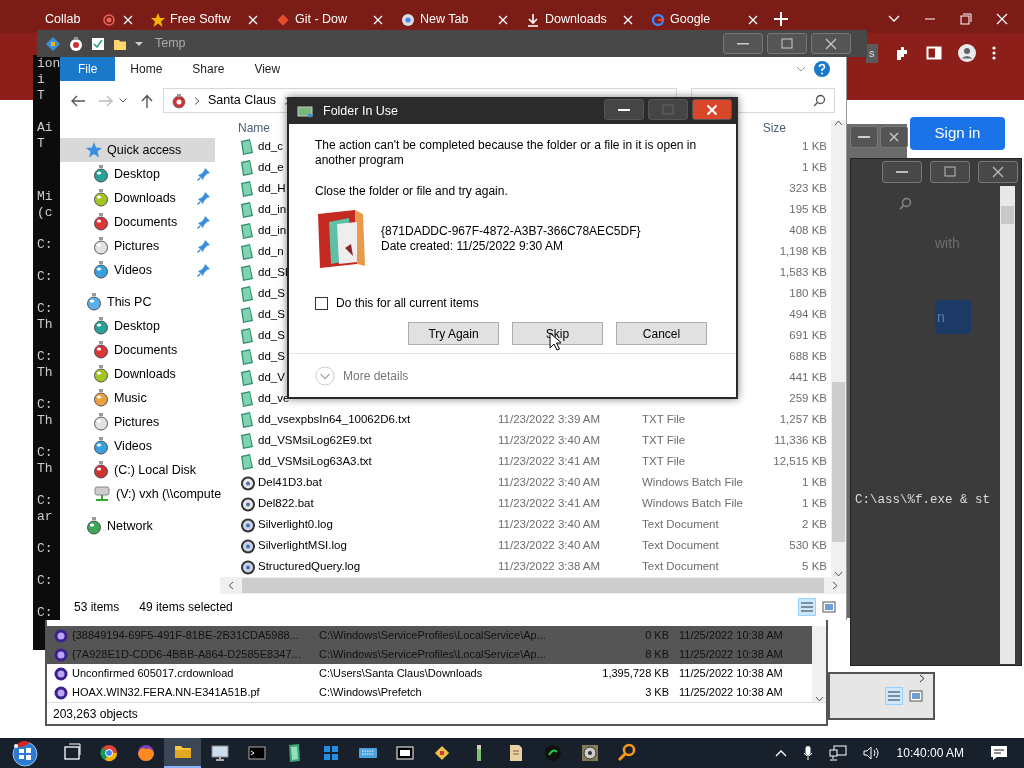  Describe the element at coordinates (361, 112) in the screenshot. I see `dialog-title: Folder In Use` at that location.